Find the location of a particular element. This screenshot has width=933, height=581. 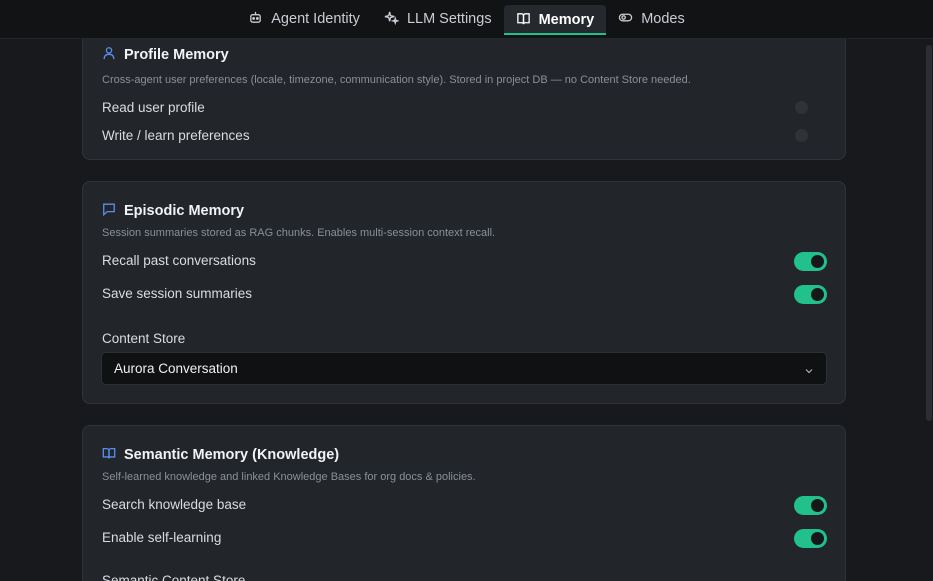

tab-llm-settings: LLM Settings is located at coordinates (438, 19).